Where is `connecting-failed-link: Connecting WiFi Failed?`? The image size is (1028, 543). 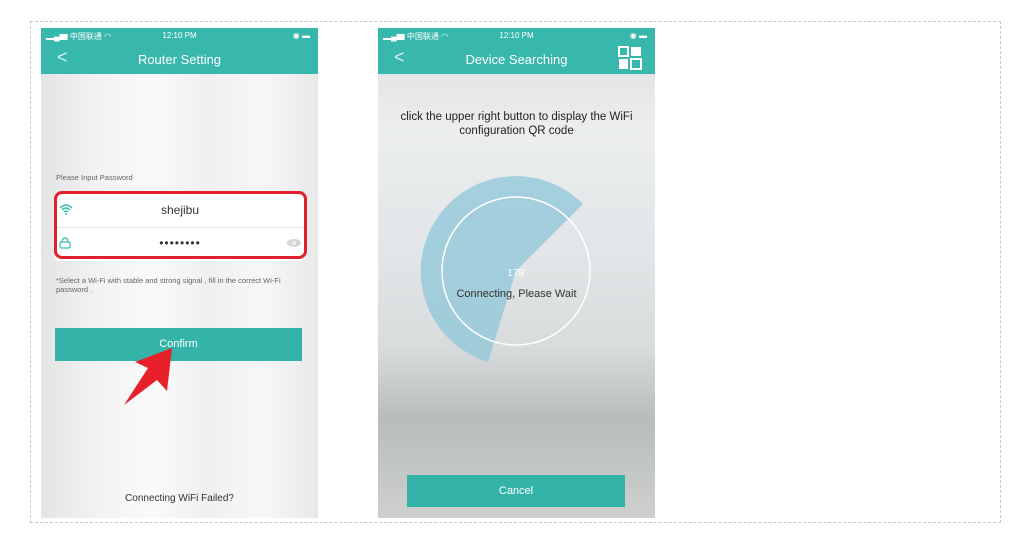 connecting-failed-link: Connecting WiFi Failed? is located at coordinates (179, 498).